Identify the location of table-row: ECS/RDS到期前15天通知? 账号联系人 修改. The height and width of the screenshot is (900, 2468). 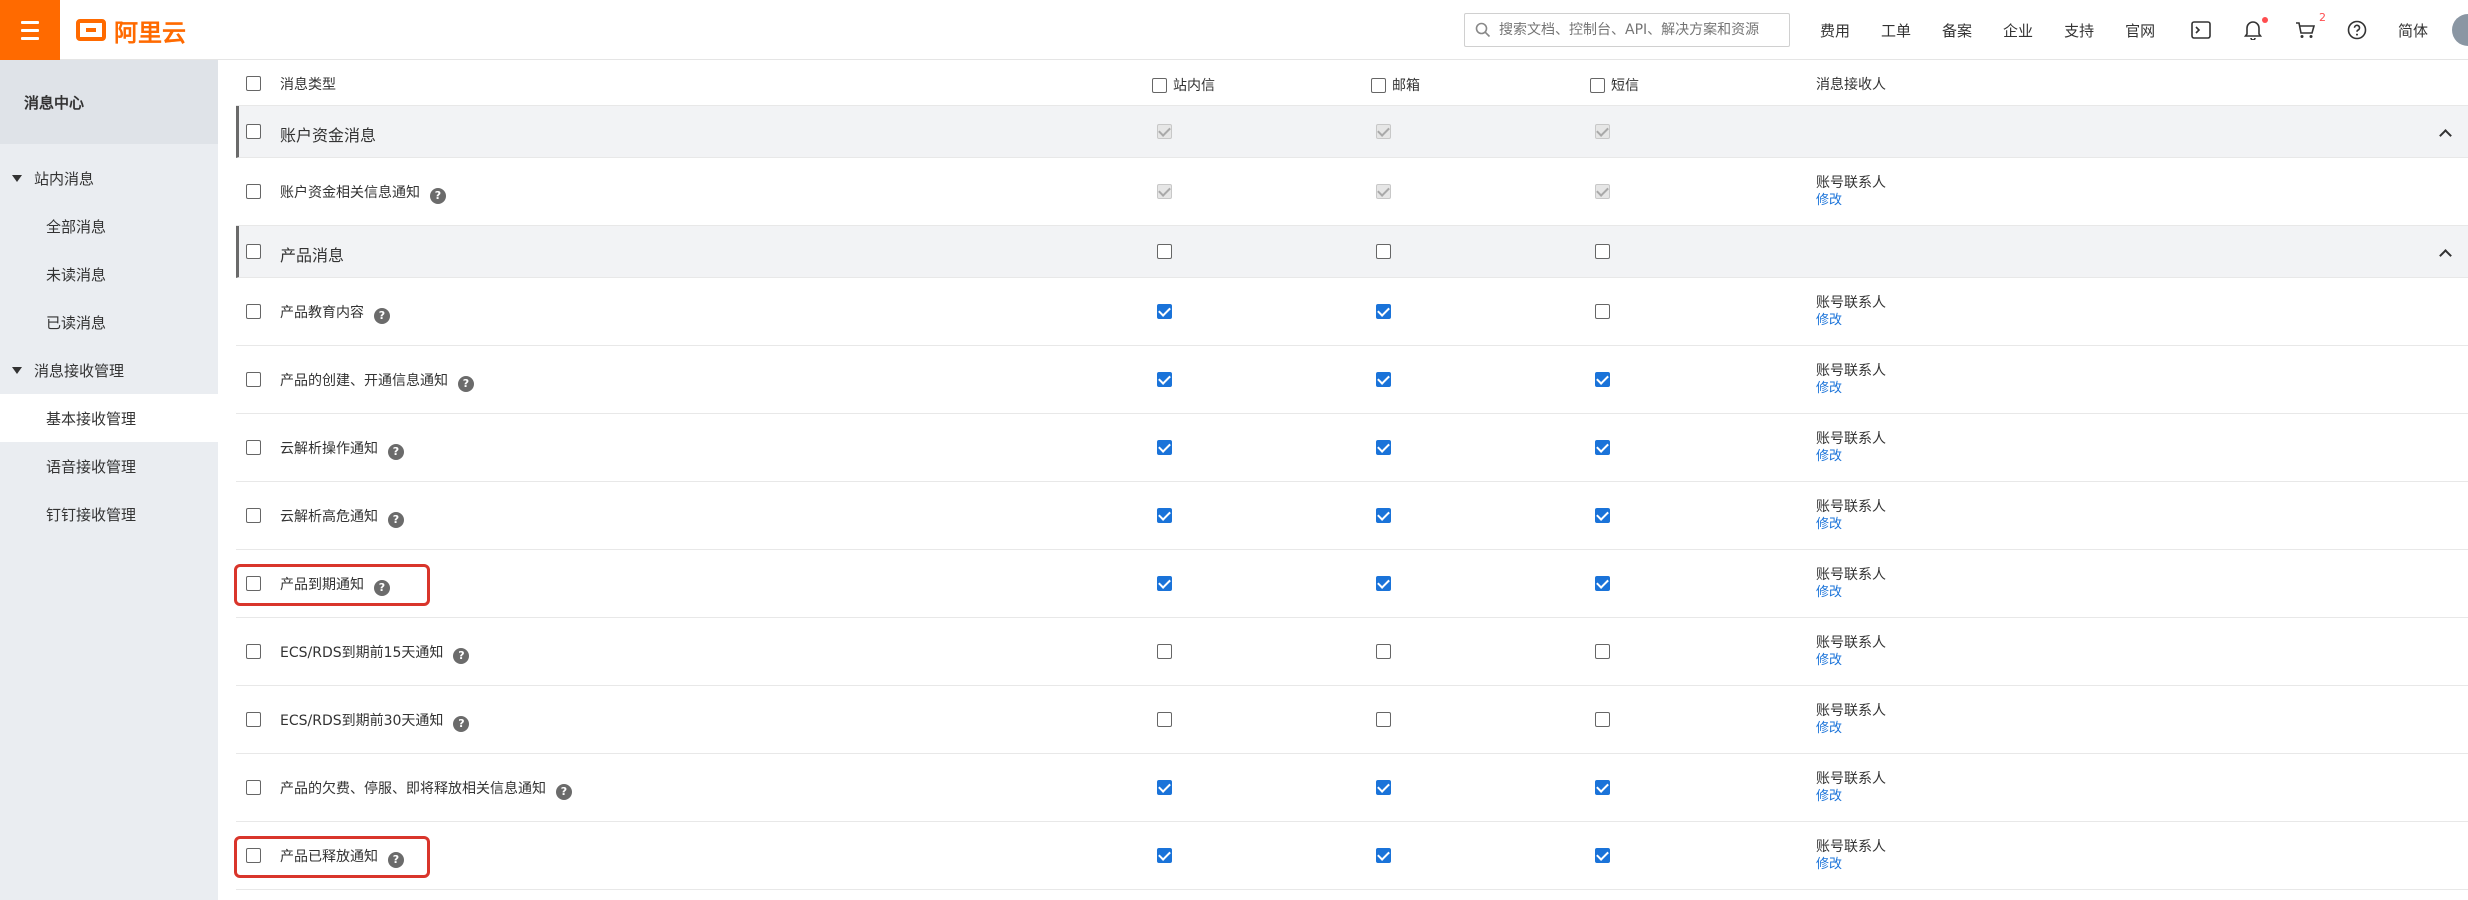
(1352, 652).